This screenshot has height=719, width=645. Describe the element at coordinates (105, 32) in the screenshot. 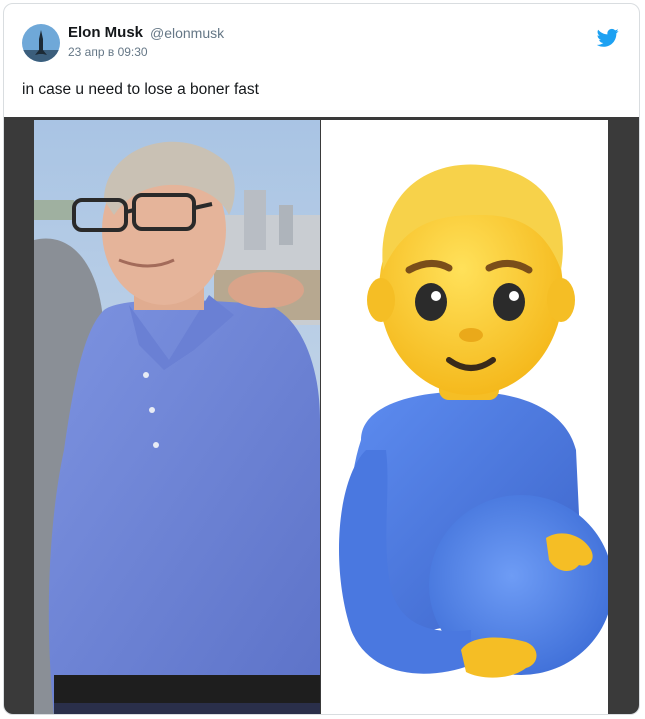

I see `author-name: Elon Musk` at that location.